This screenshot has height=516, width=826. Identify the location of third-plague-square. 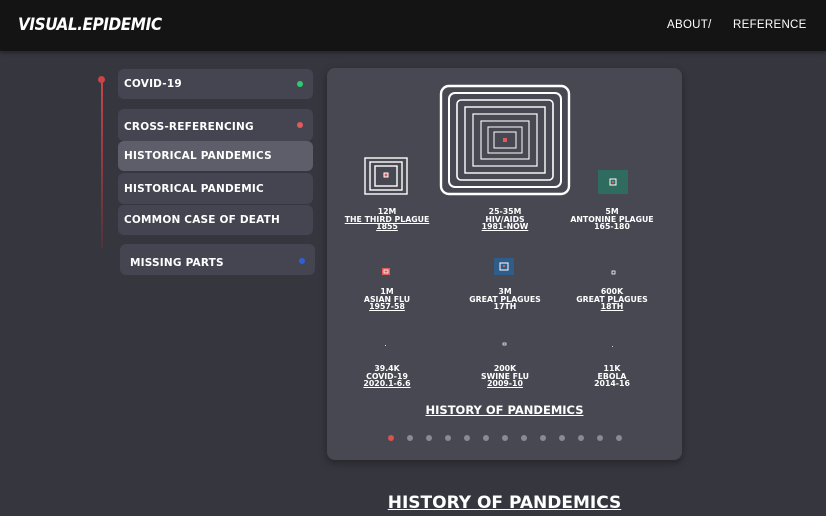
(386, 176).